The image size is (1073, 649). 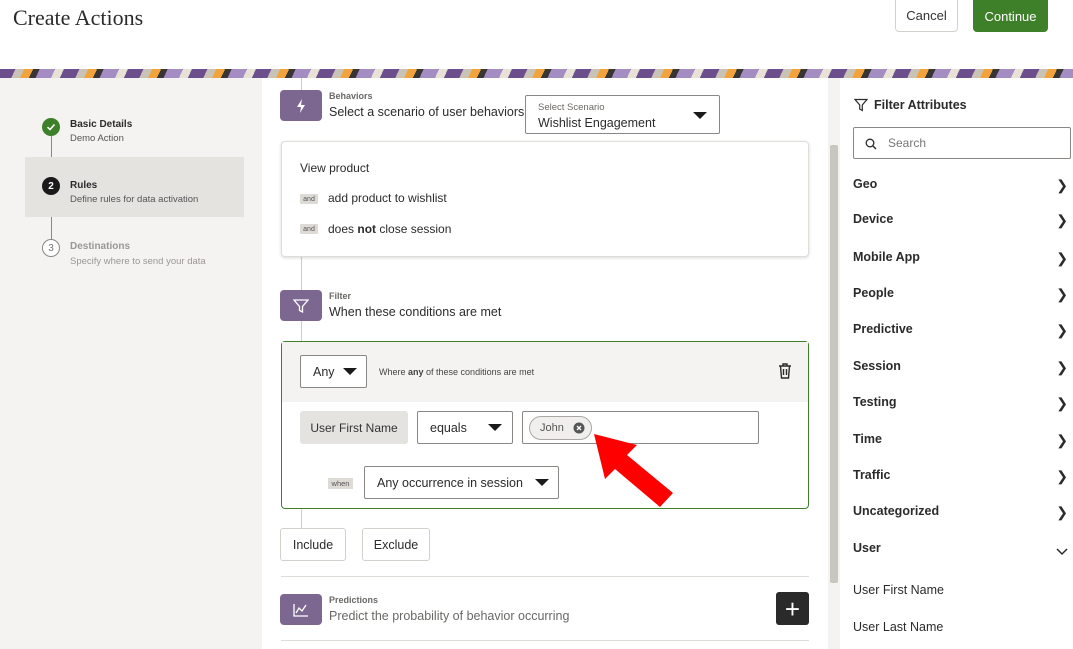 I want to click on filter-description: When these conditions are met, so click(x=415, y=312).